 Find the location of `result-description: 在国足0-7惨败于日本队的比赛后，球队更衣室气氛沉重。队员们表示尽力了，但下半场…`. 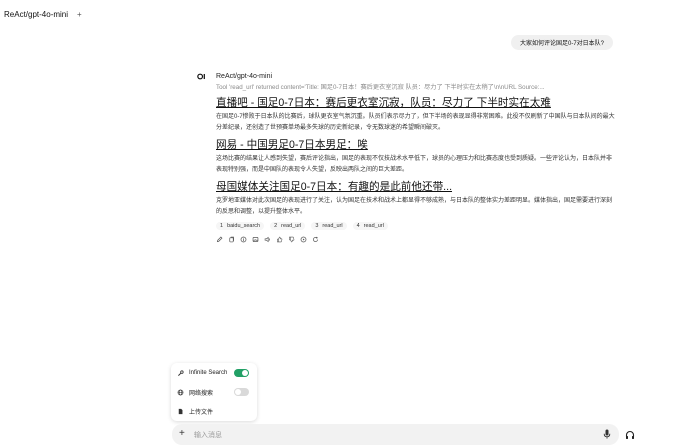

result-description: 在国足0-7惨败于日本队的比赛后，球队更衣室气氛沉重。队员们表示尽力了，但下半场… is located at coordinates (415, 122).